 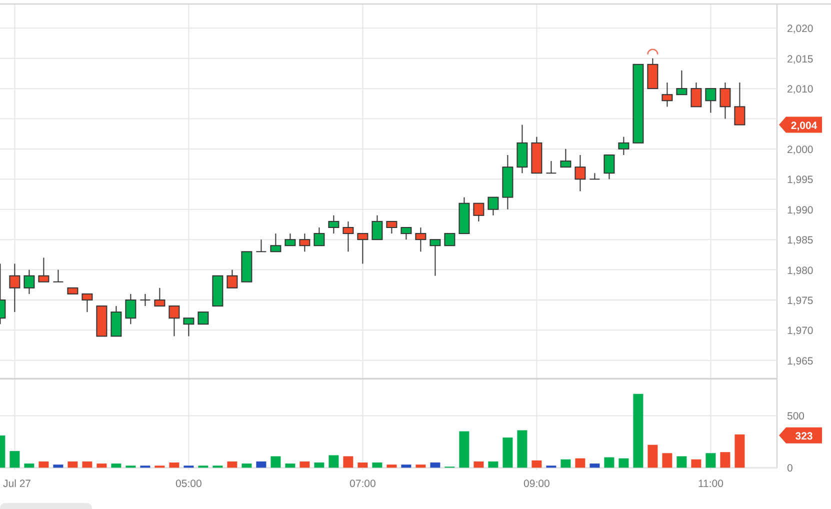 What do you see at coordinates (800, 300) in the screenshot?
I see `axis-label: 1,975` at bounding box center [800, 300].